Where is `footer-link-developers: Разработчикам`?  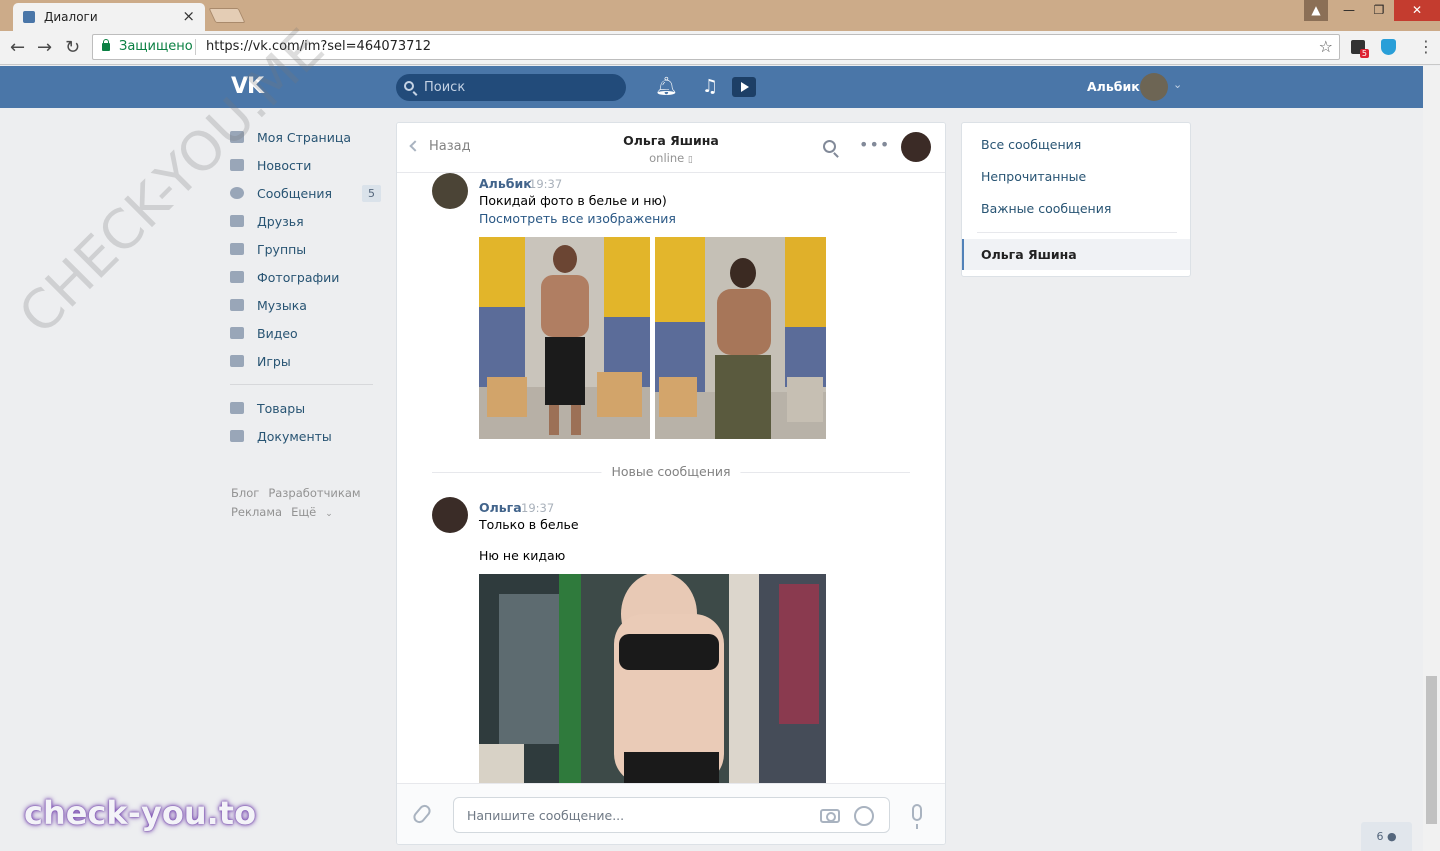 footer-link-developers: Разработчикам is located at coordinates (314, 493).